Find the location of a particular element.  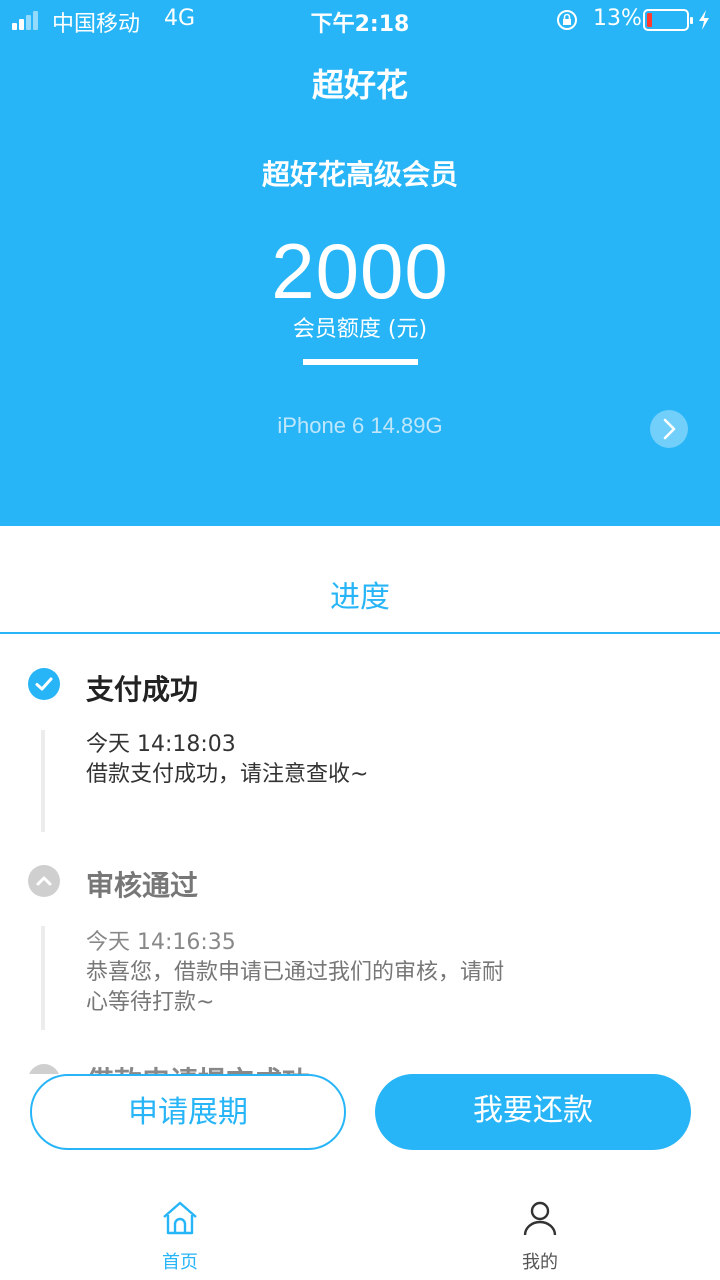

step-partial: 借款申请提交成功 is located at coordinates (360, 1063).